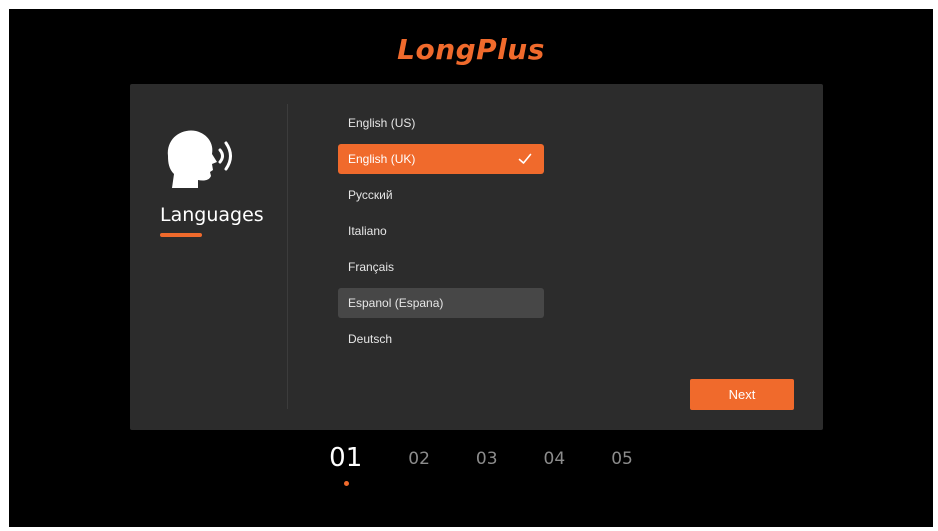  I want to click on step-05: 05, so click(622, 461).